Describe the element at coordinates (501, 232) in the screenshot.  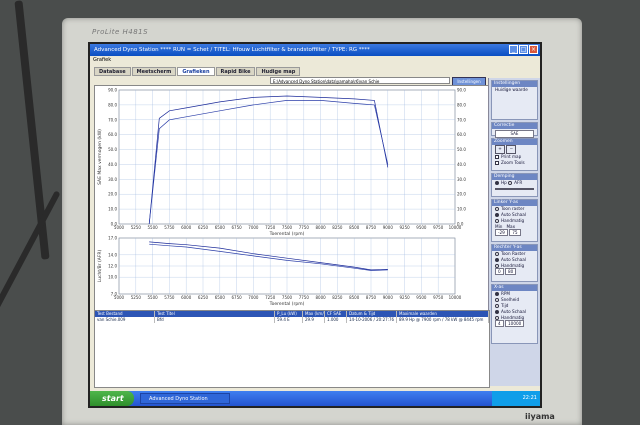
I see `linker-min-field: -29` at that location.